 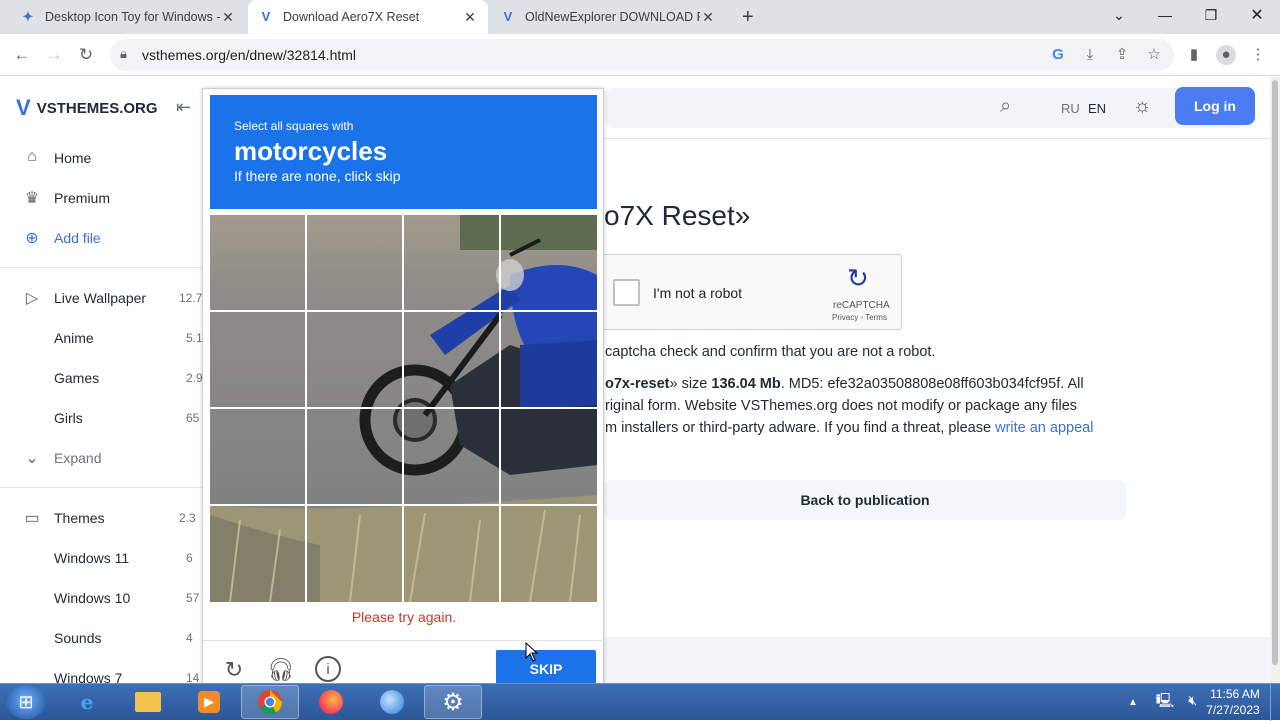 I want to click on file-name: o7x-reset, so click(x=637, y=384).